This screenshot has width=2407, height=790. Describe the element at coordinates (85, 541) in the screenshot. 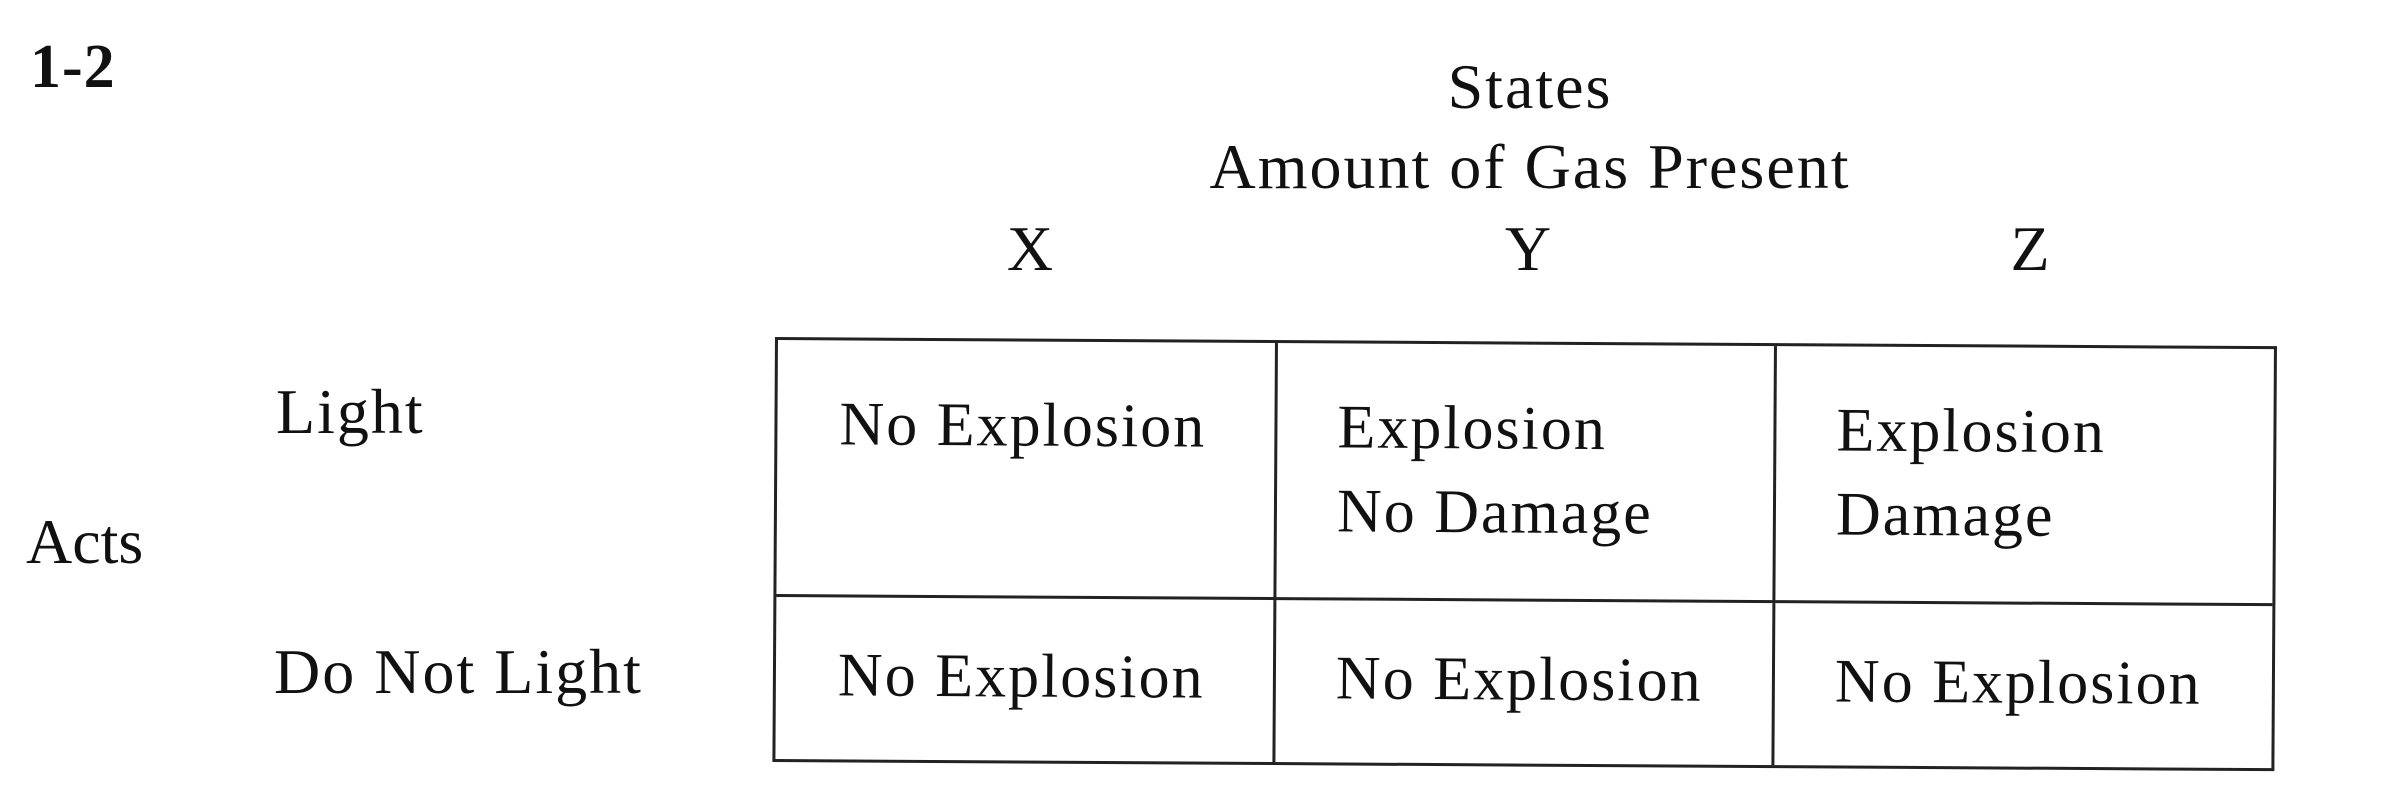

I see `acts-label: Acts` at that location.